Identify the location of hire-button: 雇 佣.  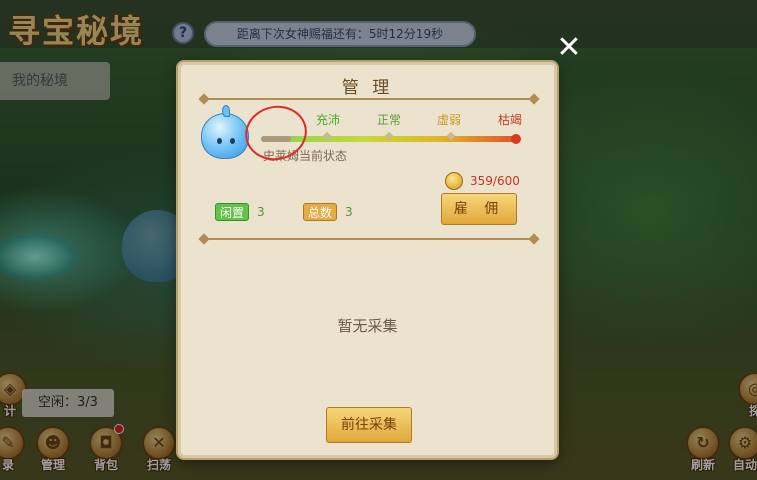
(479, 209).